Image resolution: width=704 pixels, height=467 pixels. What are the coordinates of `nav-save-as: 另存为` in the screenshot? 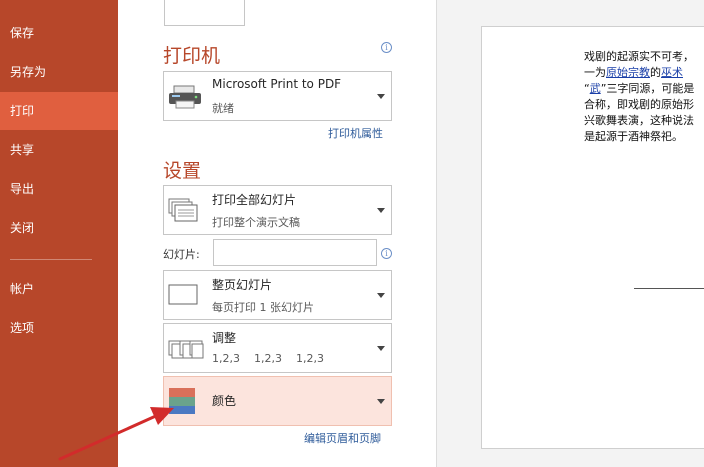 It's located at (59, 72).